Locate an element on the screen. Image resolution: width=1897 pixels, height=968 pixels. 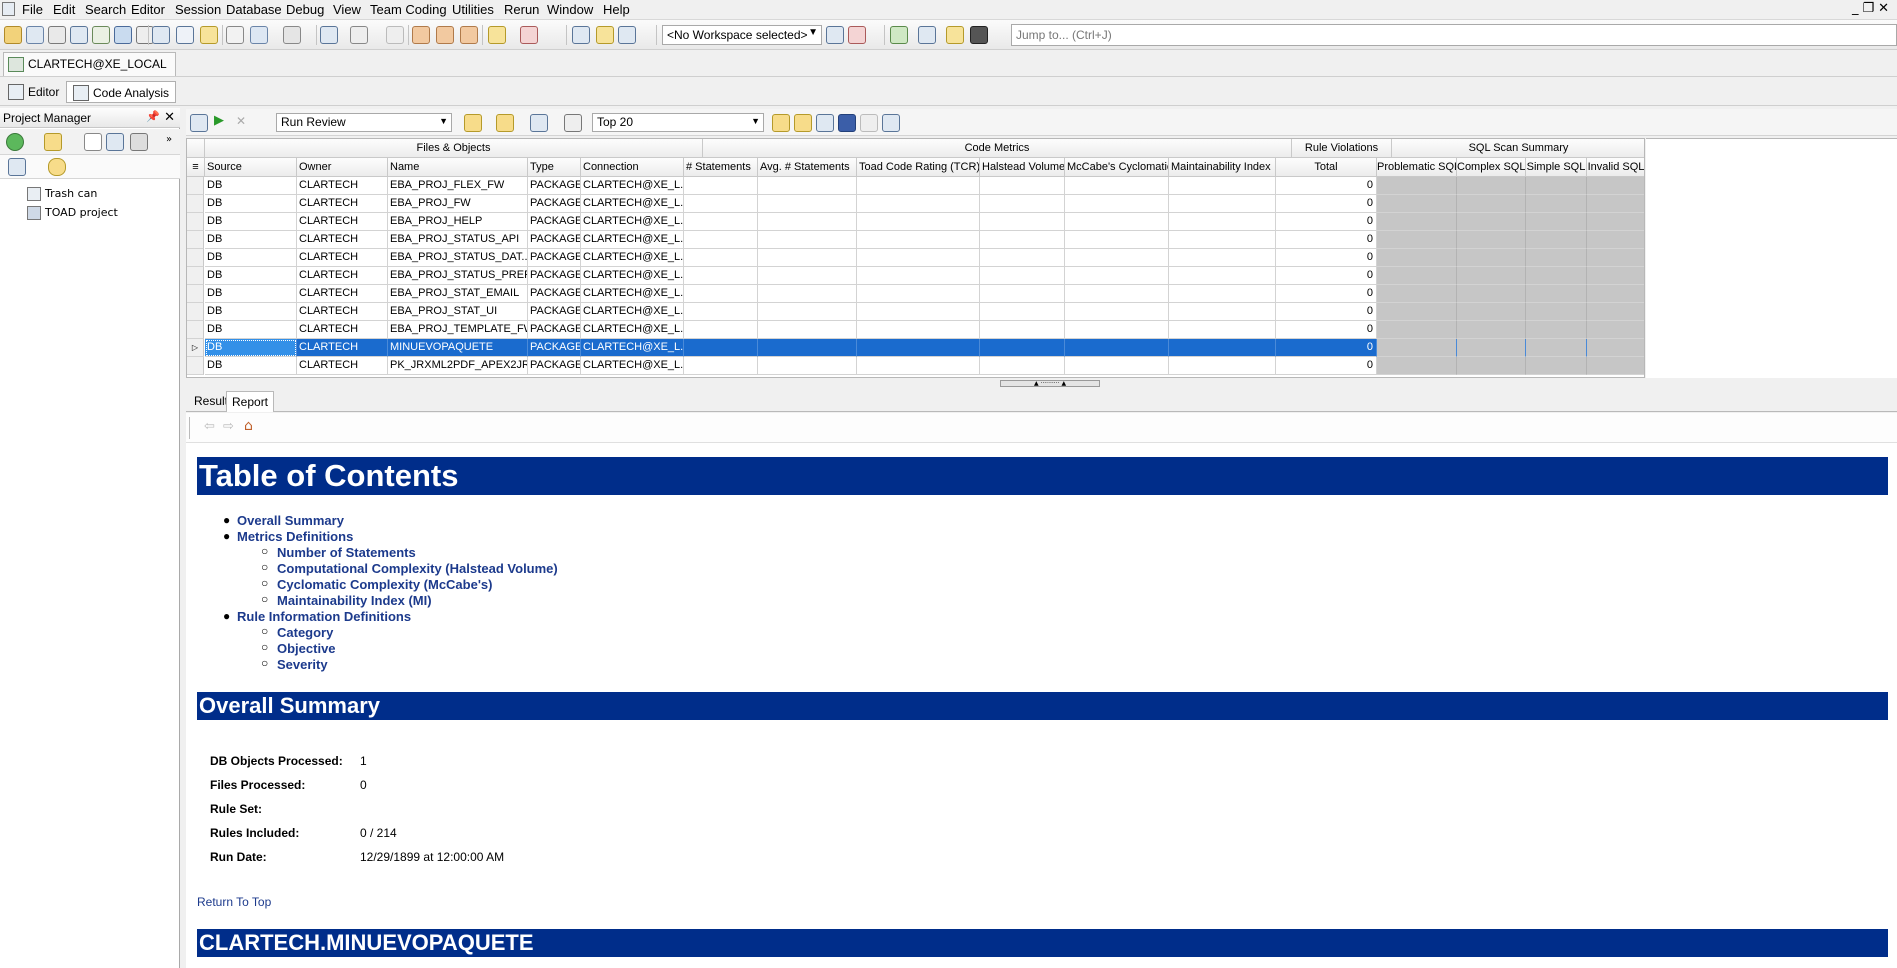
edit-file-icon is located at coordinates (115, 142).